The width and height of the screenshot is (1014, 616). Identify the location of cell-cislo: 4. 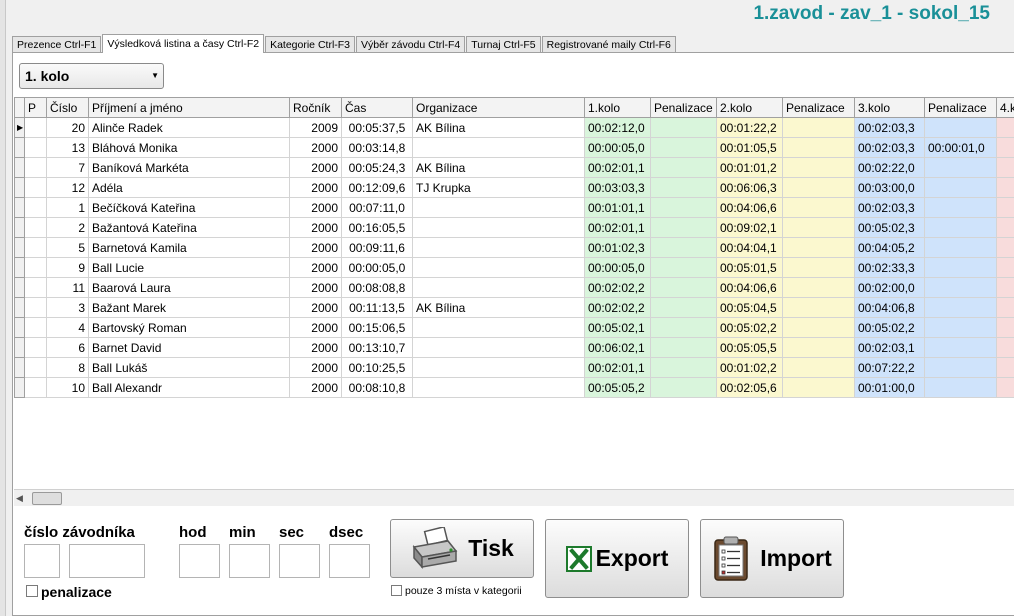
(67, 327).